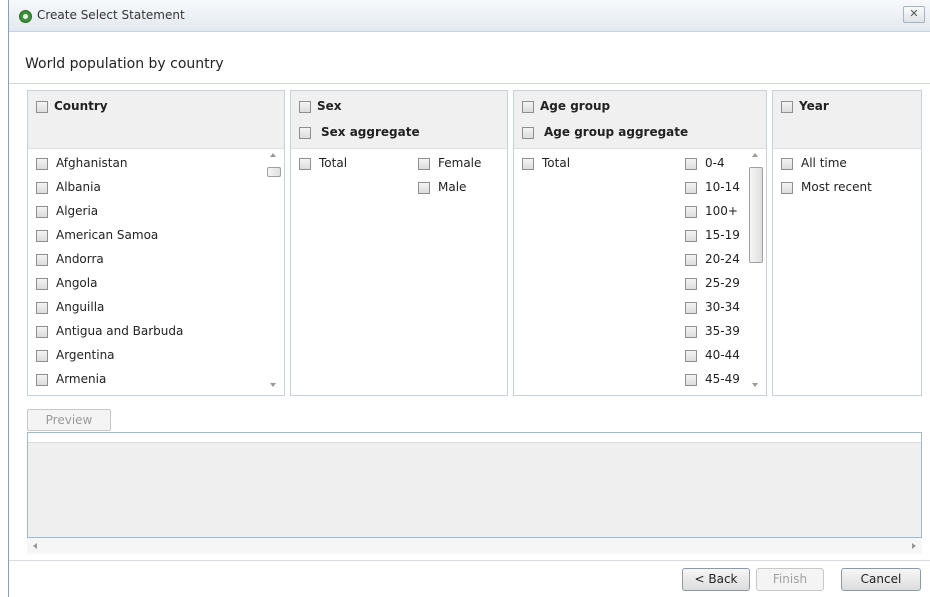 The image size is (930, 597). I want to click on list-item: Argentina, so click(75, 355).